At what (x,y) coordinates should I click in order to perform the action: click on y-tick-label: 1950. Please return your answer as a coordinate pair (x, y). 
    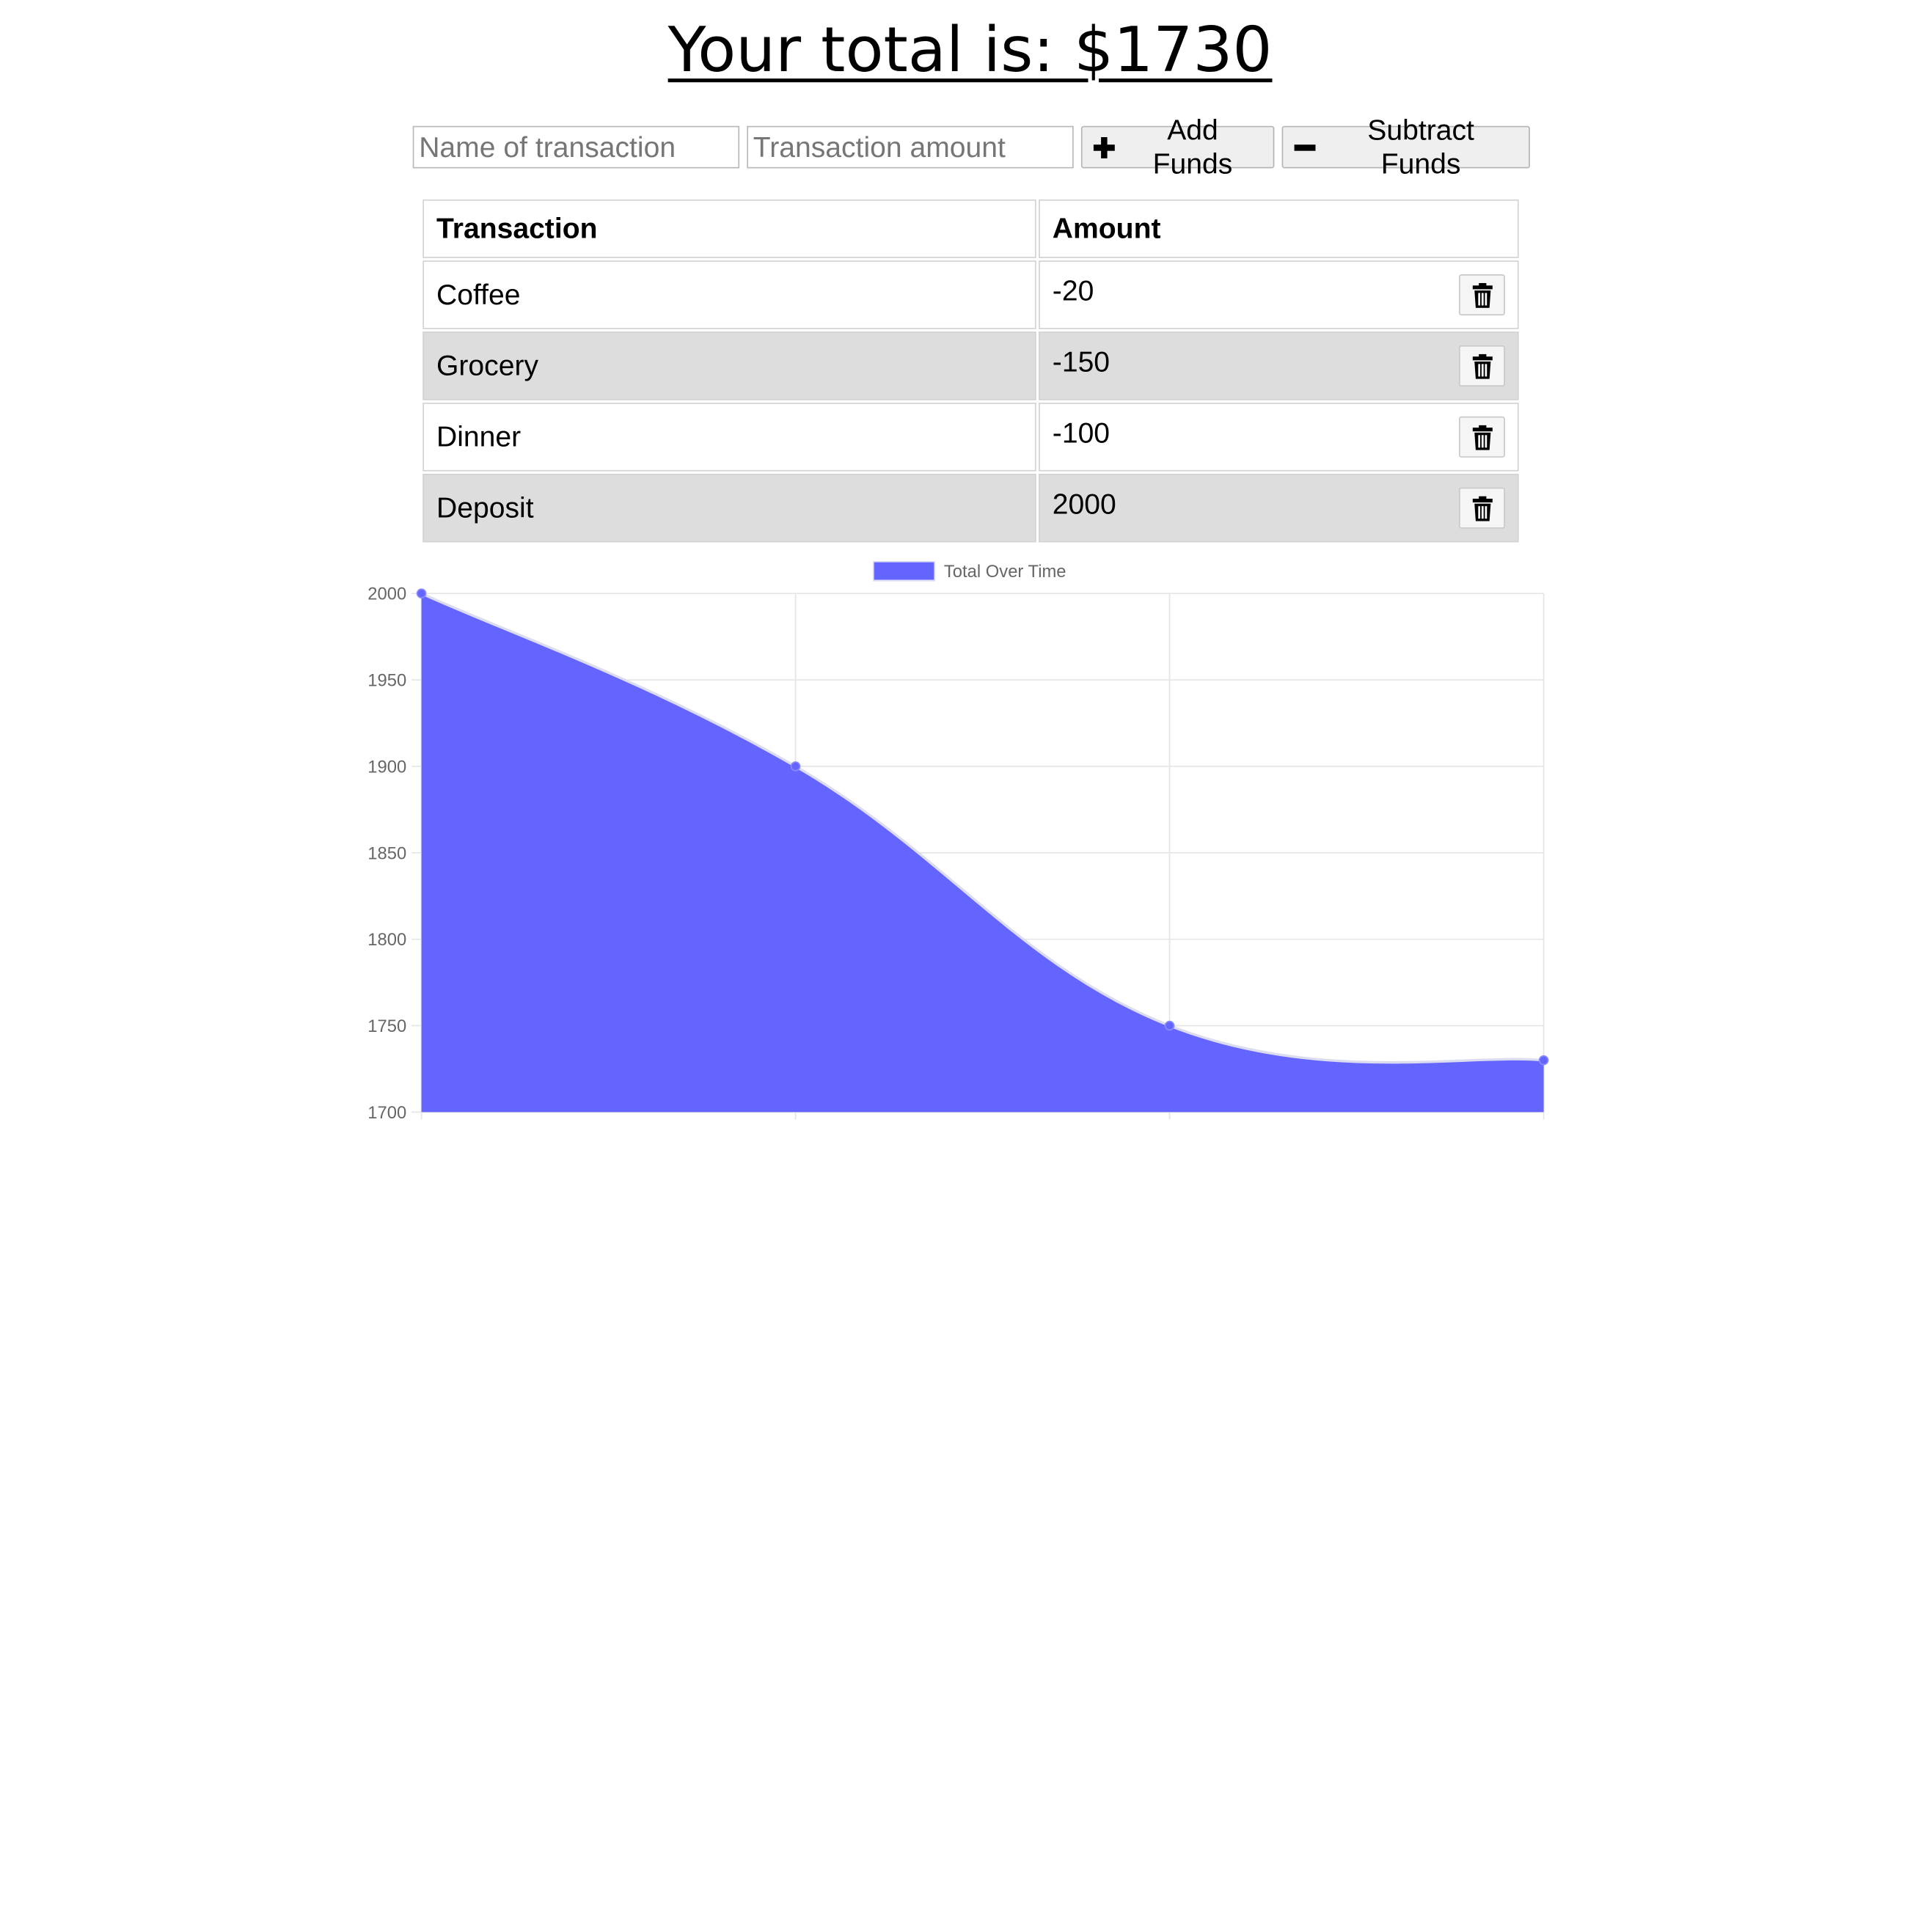
    Looking at the image, I should click on (387, 681).